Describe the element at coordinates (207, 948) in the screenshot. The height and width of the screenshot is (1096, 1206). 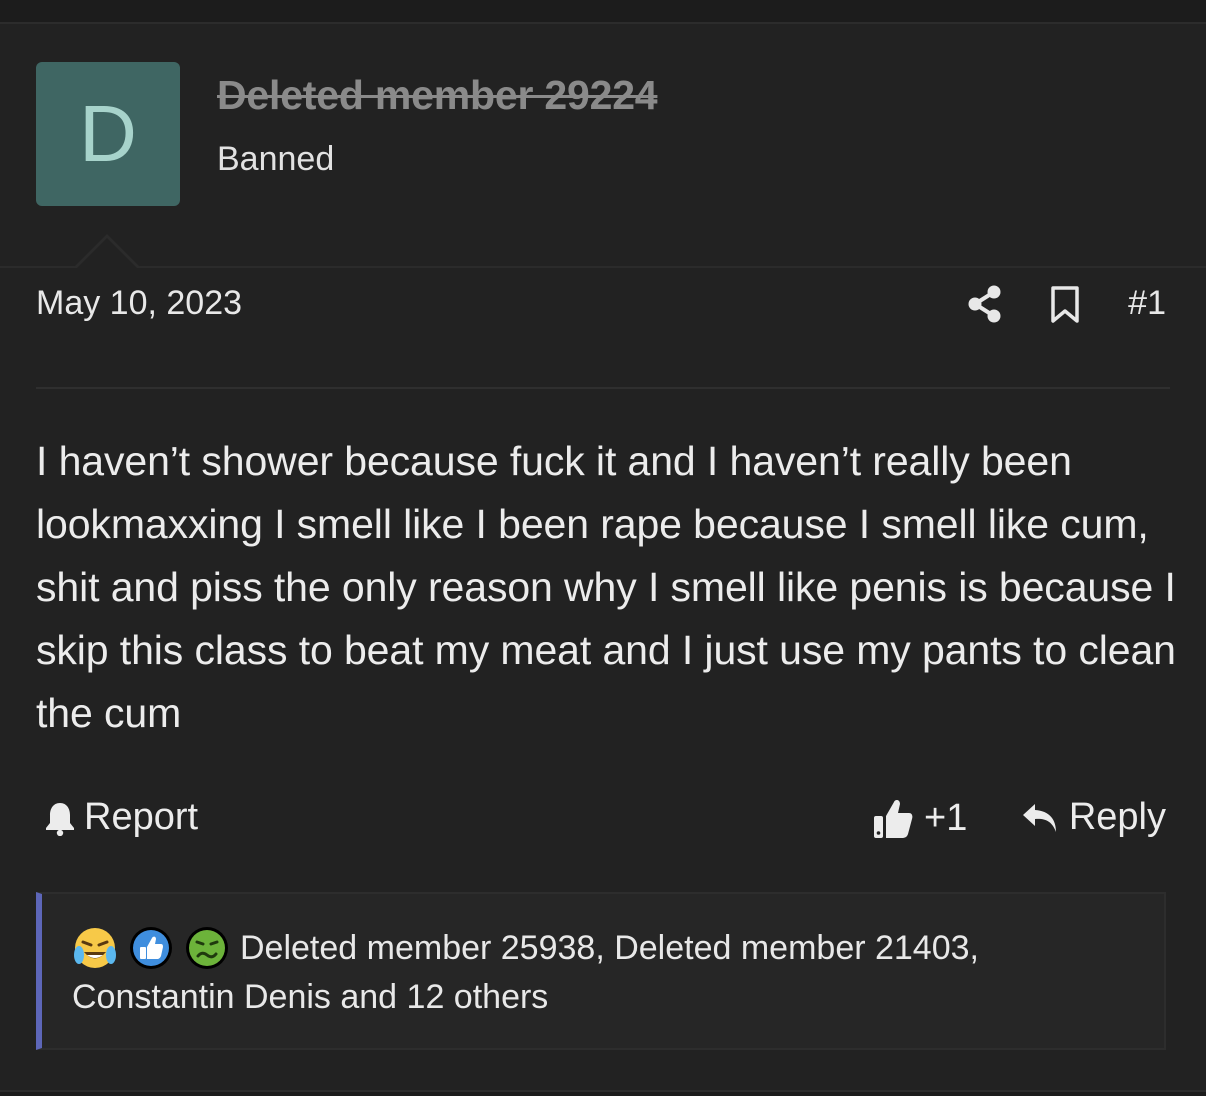
I see `nauseated-emoji-icon` at that location.